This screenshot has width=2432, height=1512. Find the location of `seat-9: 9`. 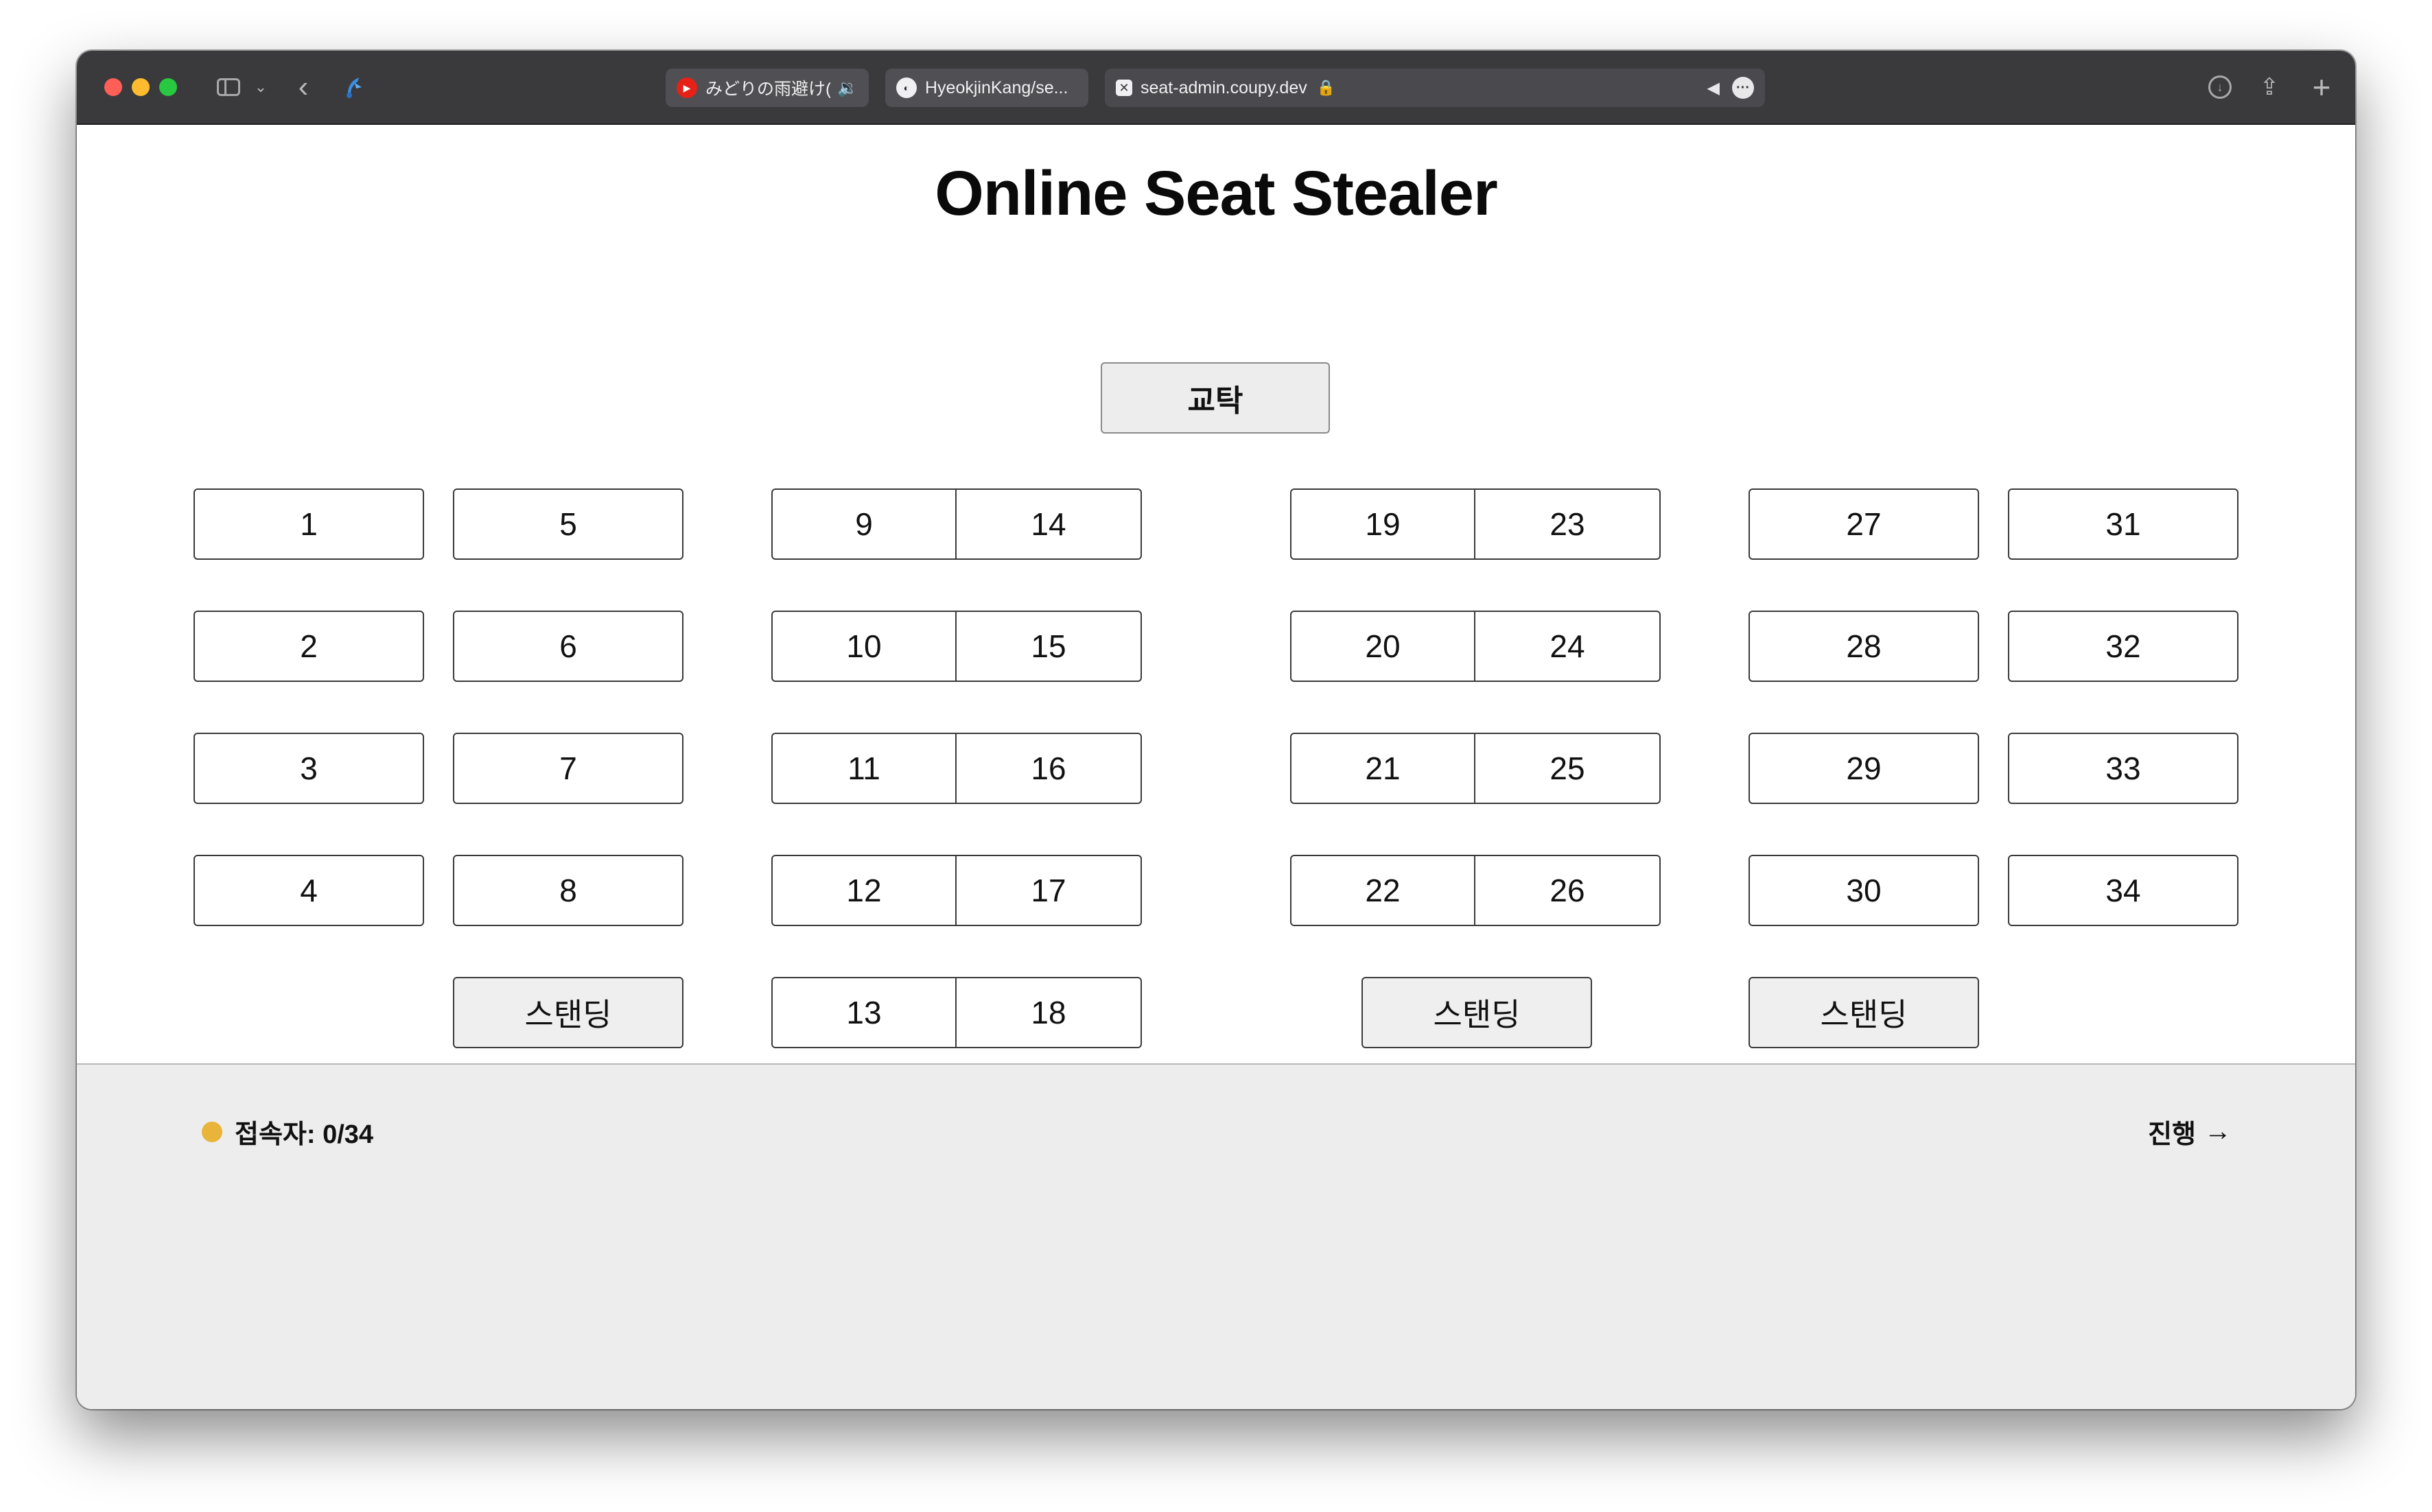

seat-9: 9 is located at coordinates (864, 524).